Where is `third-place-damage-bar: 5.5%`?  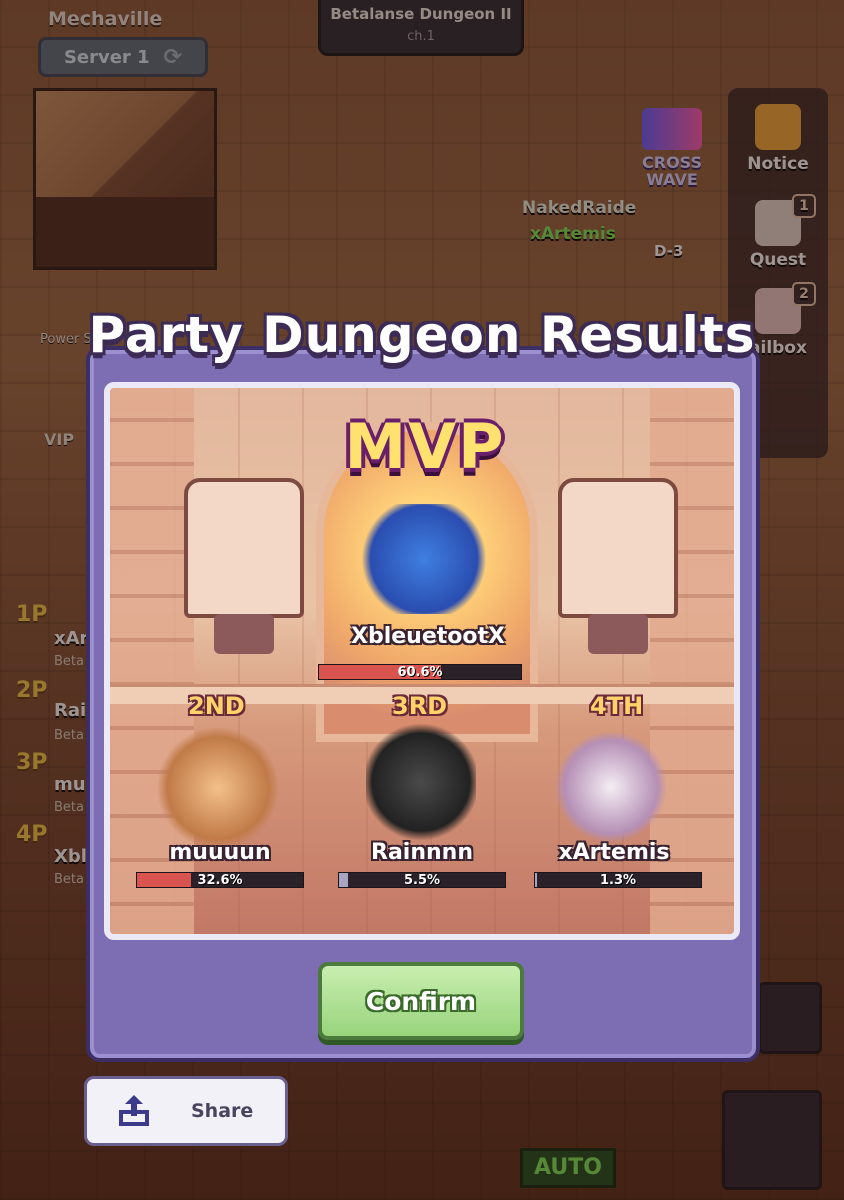 third-place-damage-bar: 5.5% is located at coordinates (422, 880).